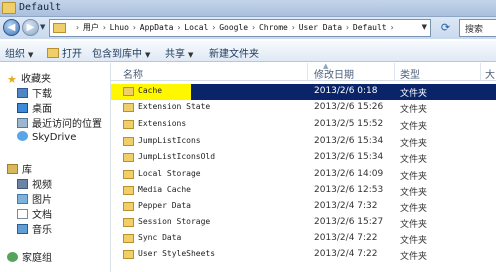 This screenshot has width=496, height=272. I want to click on library-icon, so click(12, 169).